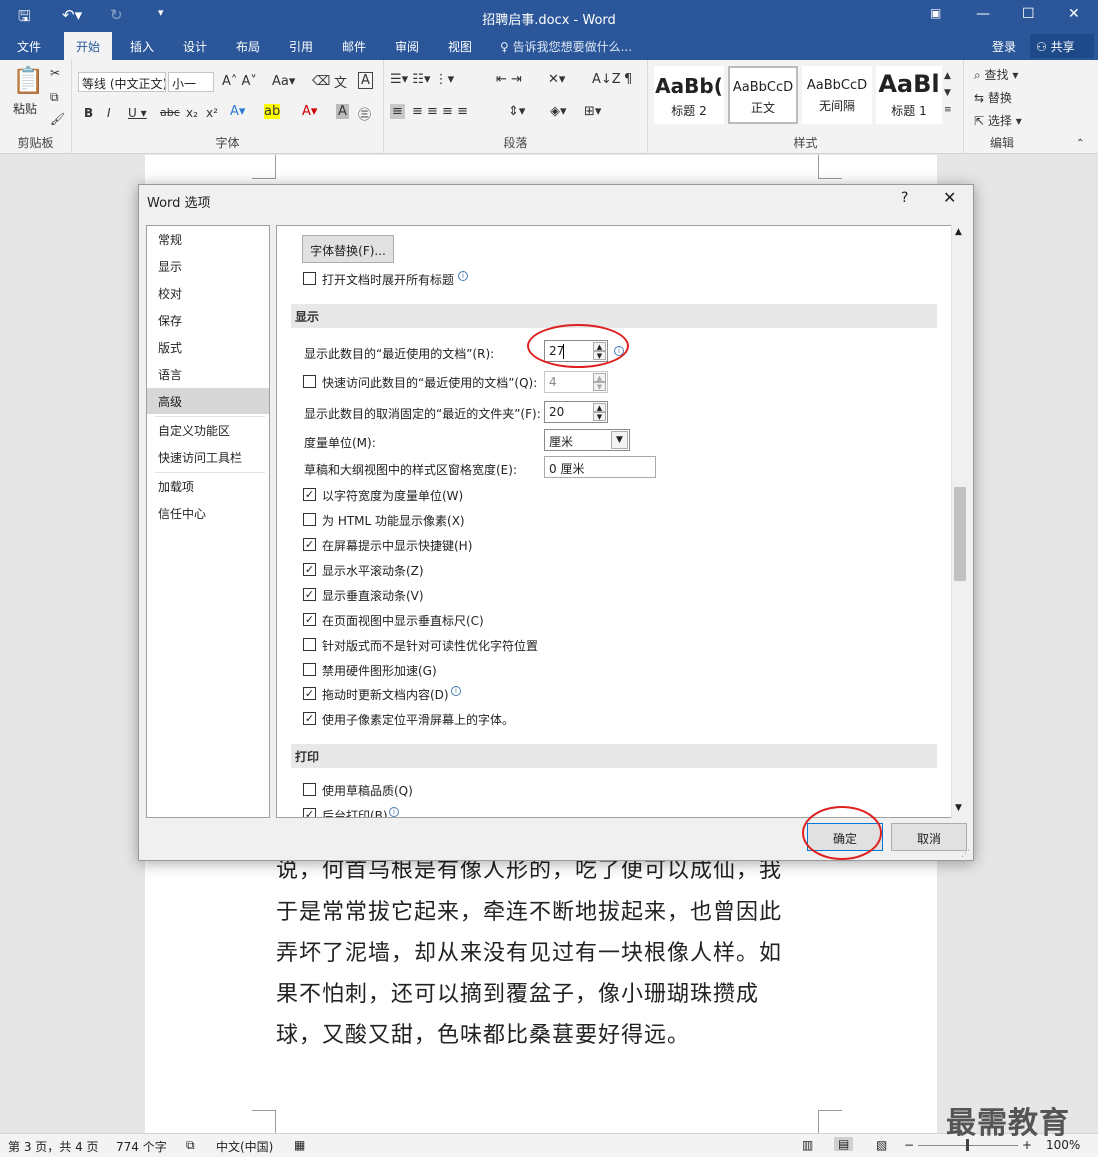 The image size is (1098, 1157). I want to click on cancel-button: 取消, so click(929, 837).